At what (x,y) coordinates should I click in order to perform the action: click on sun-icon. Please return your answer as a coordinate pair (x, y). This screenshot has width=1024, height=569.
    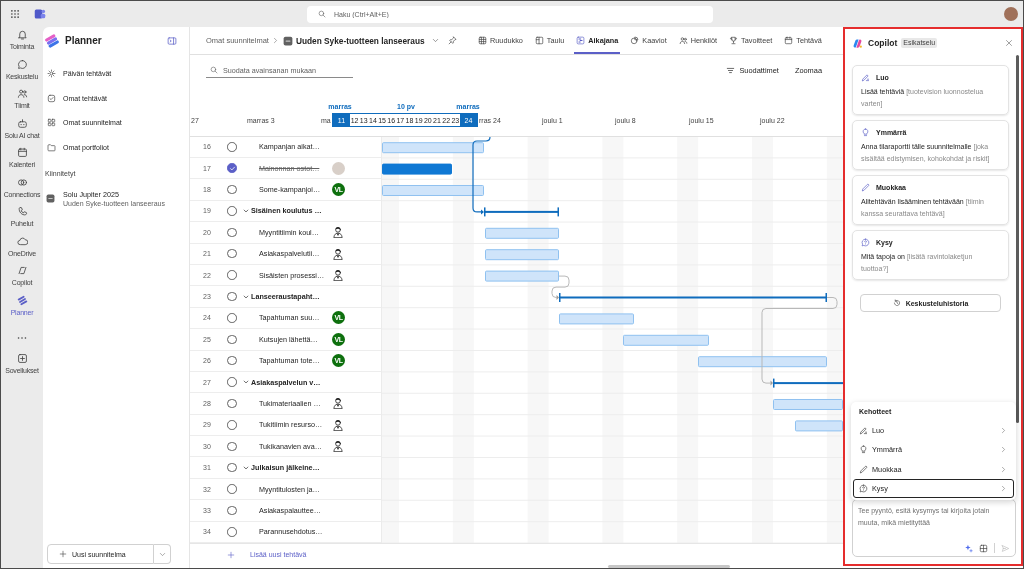
    Looking at the image, I should click on (51, 73).